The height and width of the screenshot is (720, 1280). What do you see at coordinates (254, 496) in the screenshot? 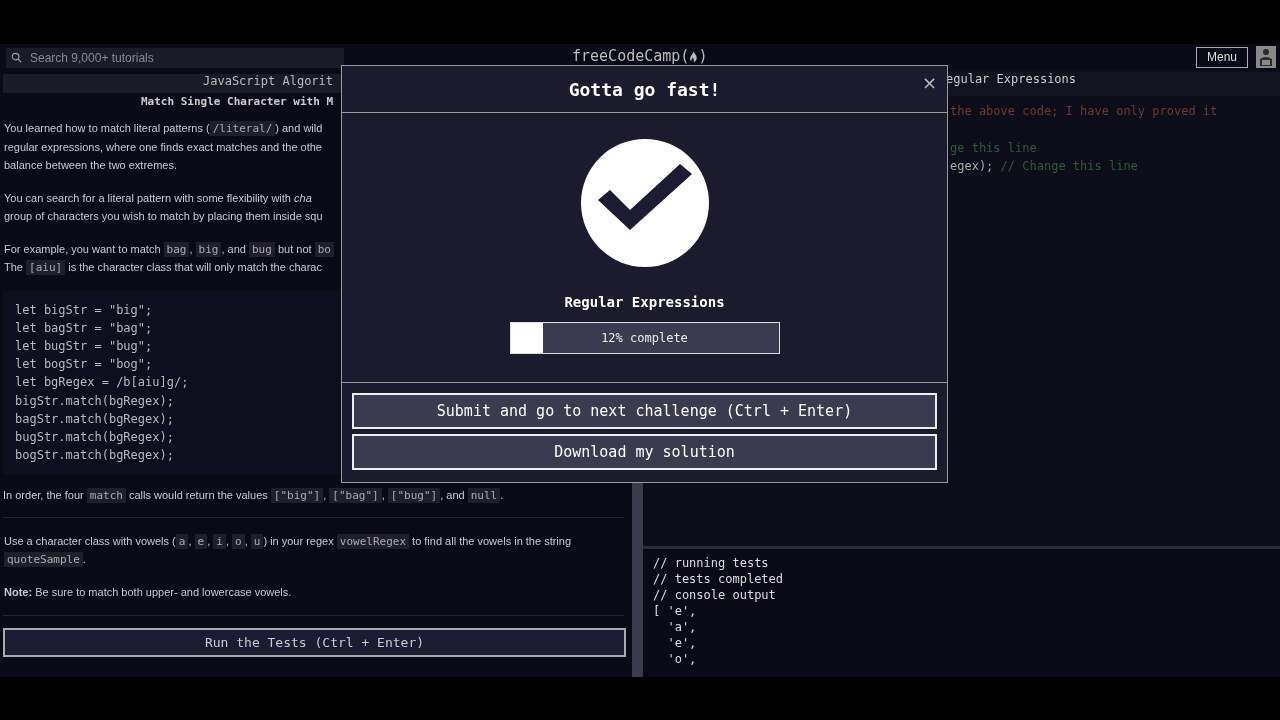
I see `paragraph: In order, the four match calls would return the values ["big"] , ["bag"] , ["bug"] , and null .` at bounding box center [254, 496].